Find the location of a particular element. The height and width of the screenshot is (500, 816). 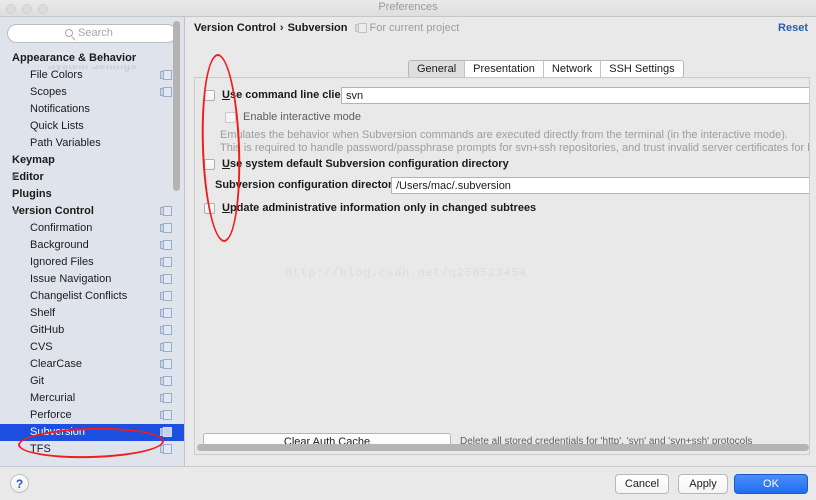

sidebar-item-issue-navigation: Issue Navigation is located at coordinates (92, 279).